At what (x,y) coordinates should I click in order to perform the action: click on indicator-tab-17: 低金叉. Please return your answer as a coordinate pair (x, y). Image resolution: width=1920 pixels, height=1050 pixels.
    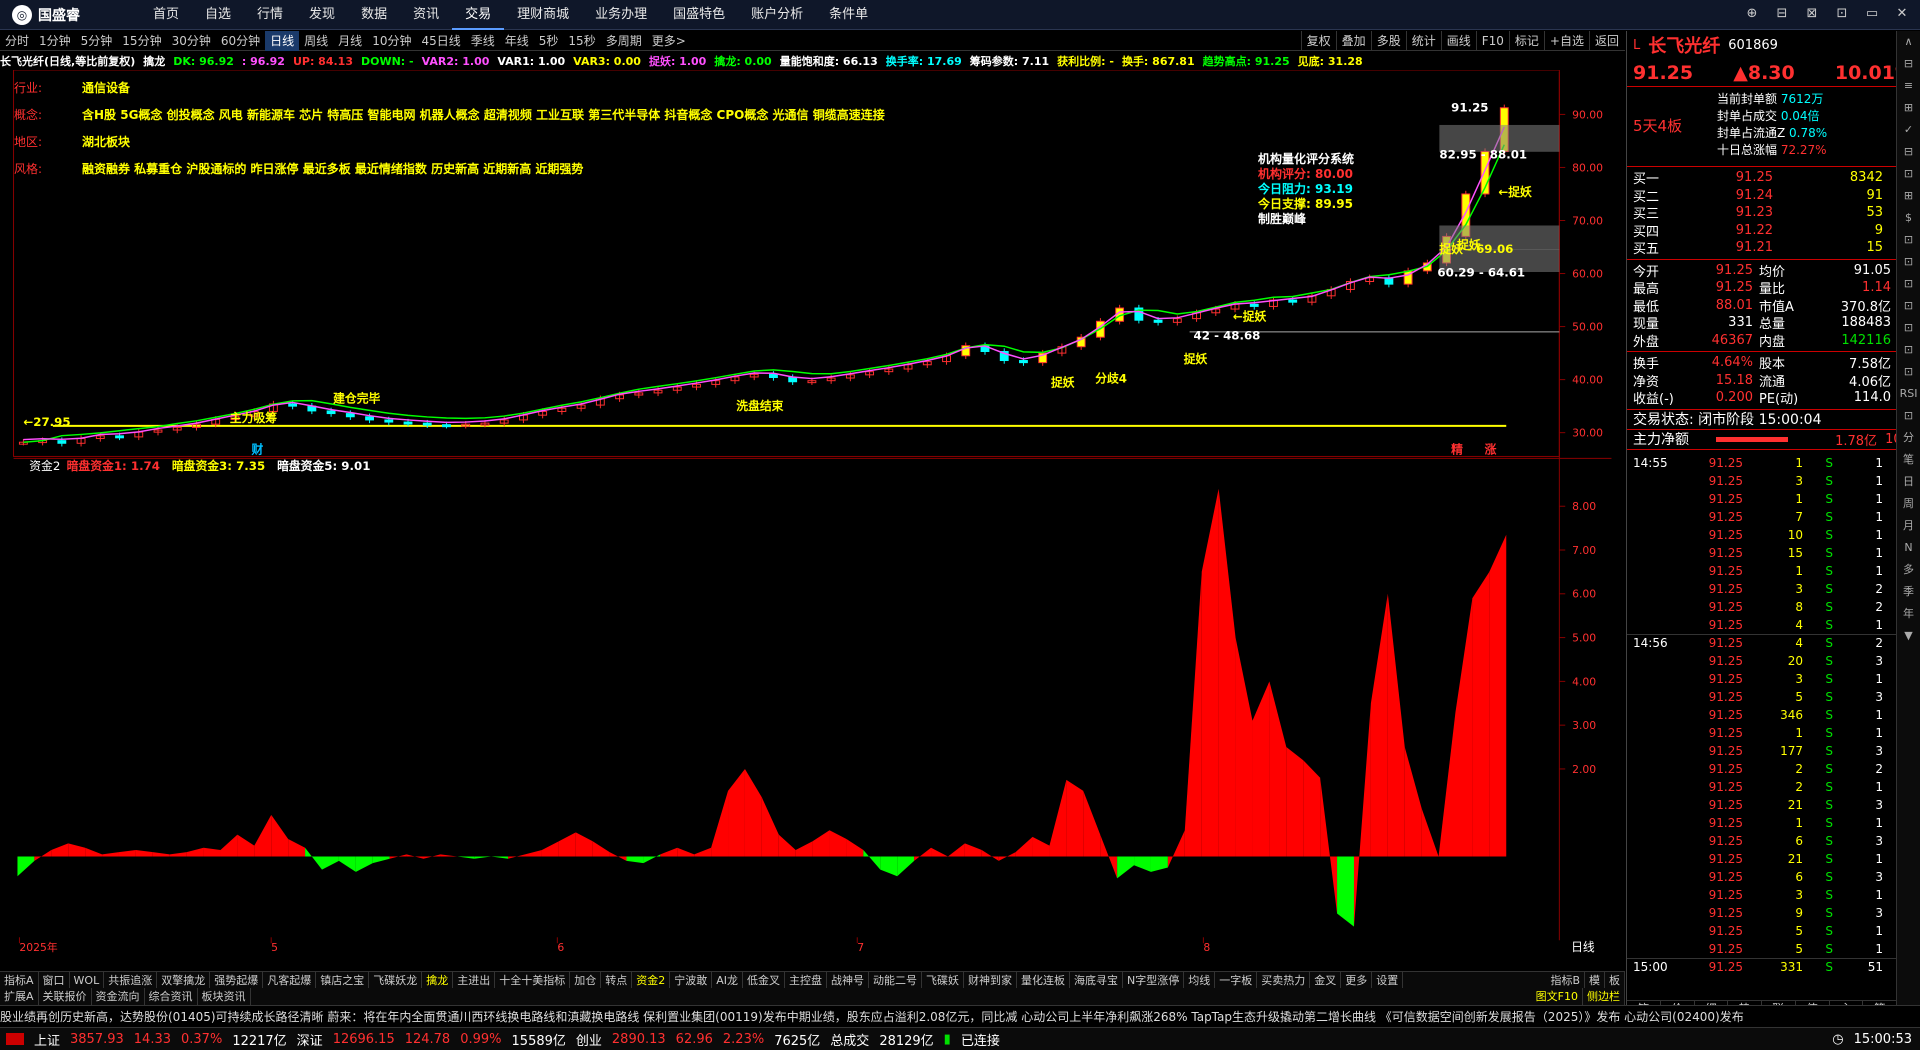
    Looking at the image, I should click on (764, 980).